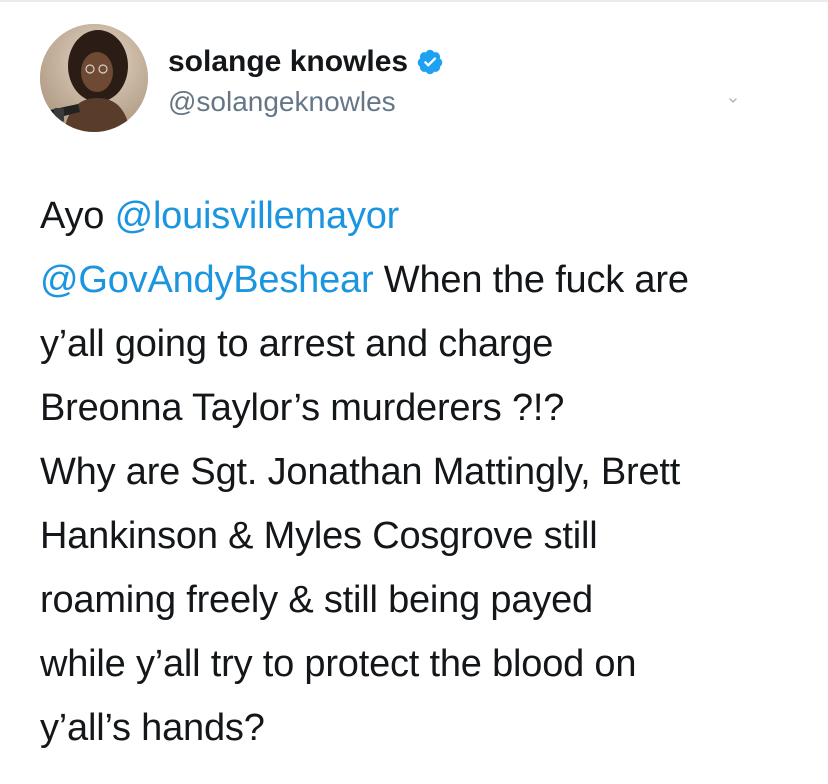  Describe the element at coordinates (733, 101) in the screenshot. I see `chevron-down-icon` at that location.